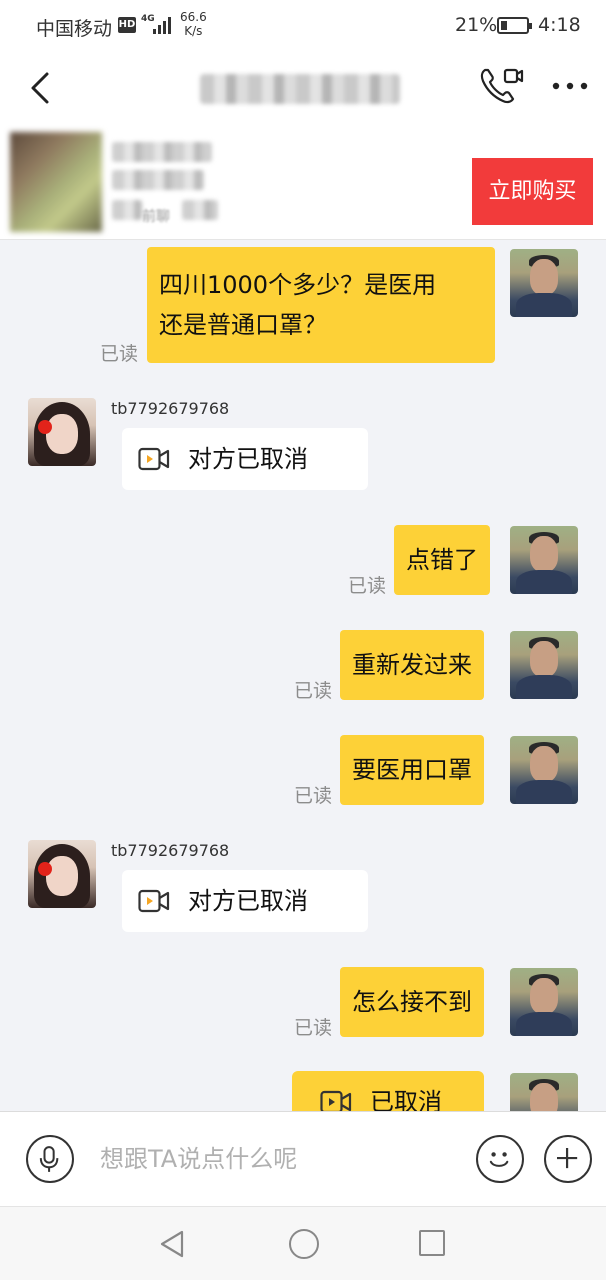 This screenshot has width=606, height=1280. I want to click on network-speed: 66.6 K/s, so click(193, 24).